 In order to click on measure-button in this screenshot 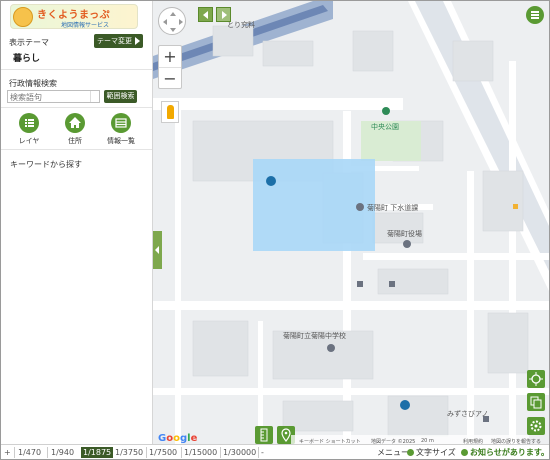, I will do `click(264, 435)`.